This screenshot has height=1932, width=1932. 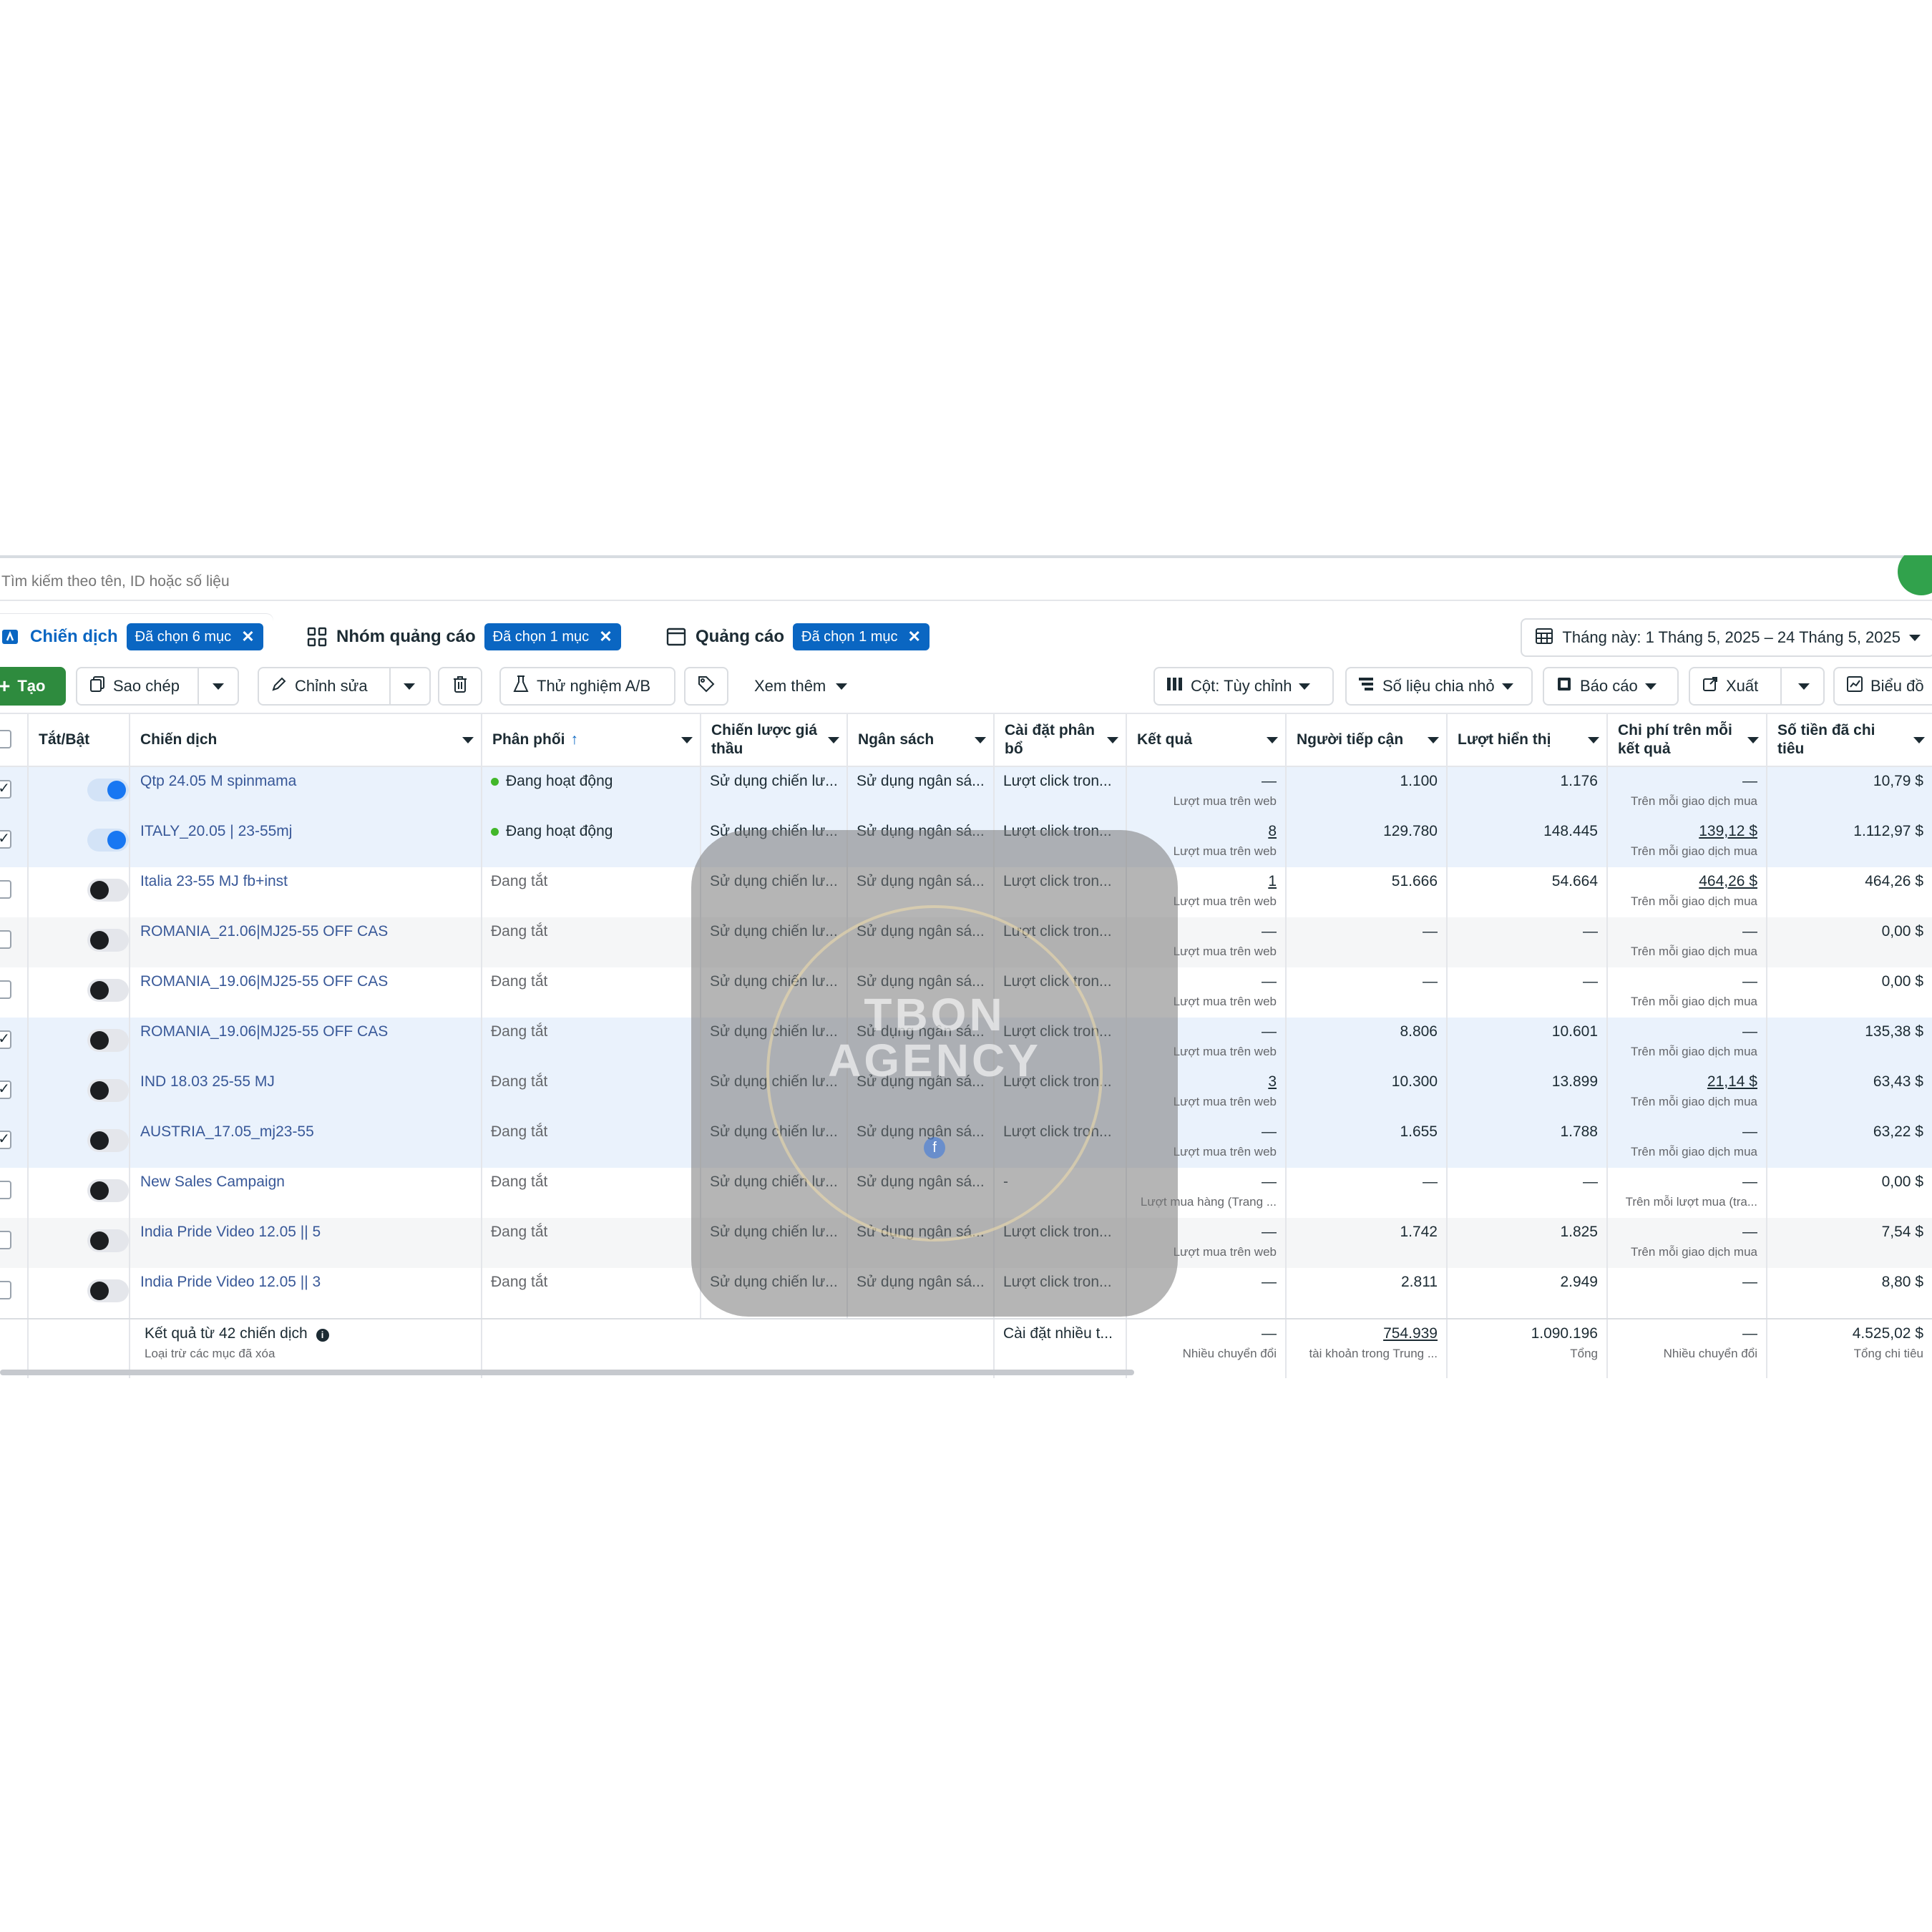 I want to click on search-input, so click(x=322, y=581).